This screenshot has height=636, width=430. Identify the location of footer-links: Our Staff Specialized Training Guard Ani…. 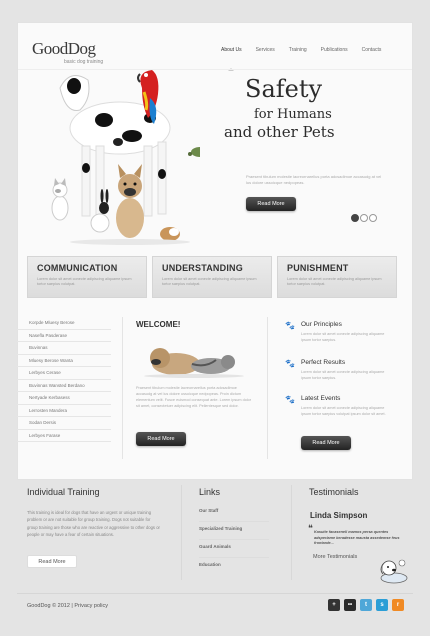
(234, 540).